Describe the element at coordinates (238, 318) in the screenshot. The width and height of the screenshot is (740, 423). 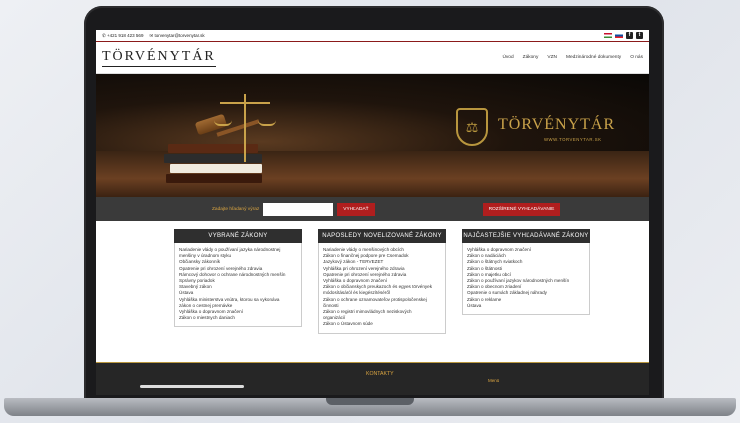
I see `list-item: Zákon o miestnych daniach` at that location.